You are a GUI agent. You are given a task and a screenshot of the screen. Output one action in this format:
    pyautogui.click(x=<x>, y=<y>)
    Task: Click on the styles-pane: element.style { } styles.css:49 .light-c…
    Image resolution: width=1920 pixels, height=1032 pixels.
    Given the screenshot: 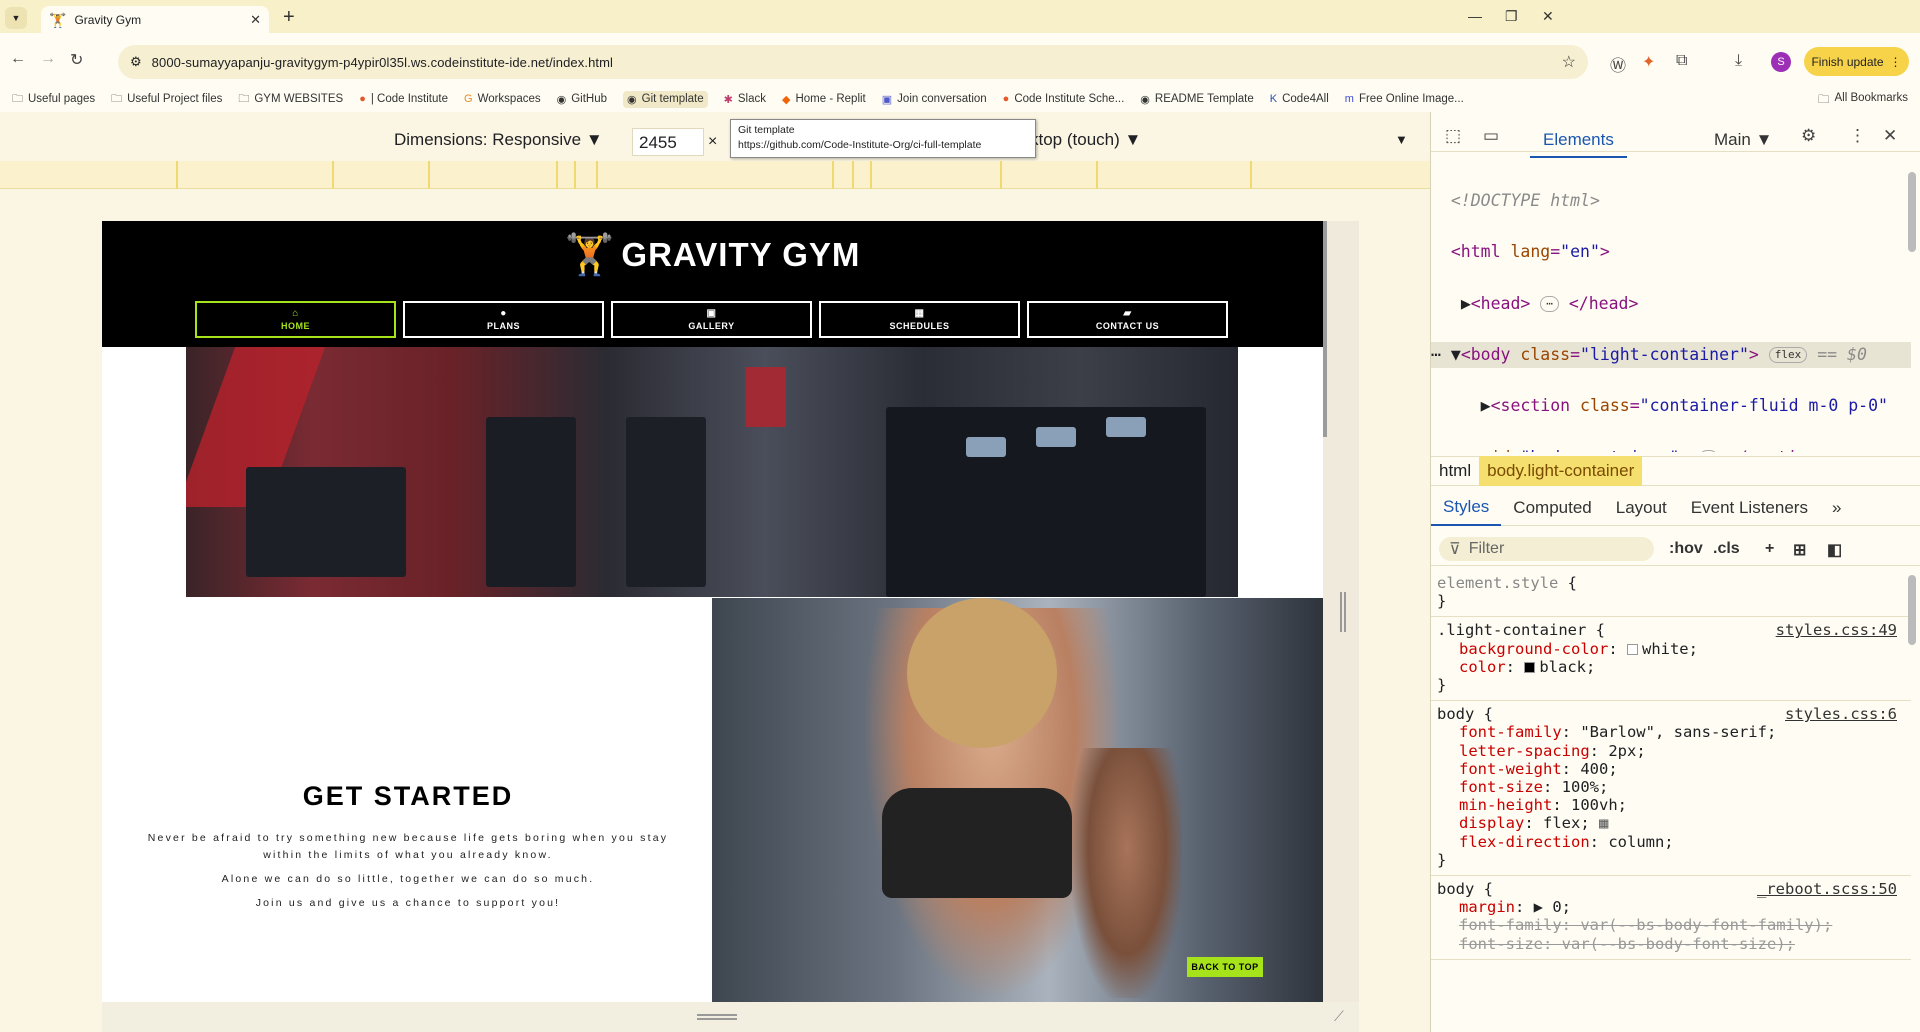 What is the action you would take?
    pyautogui.click(x=1671, y=765)
    